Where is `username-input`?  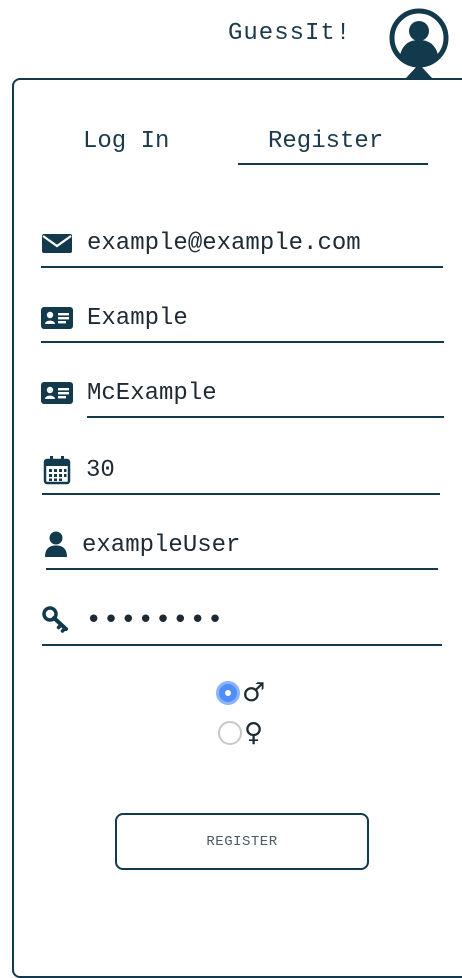 username-input is located at coordinates (252, 545).